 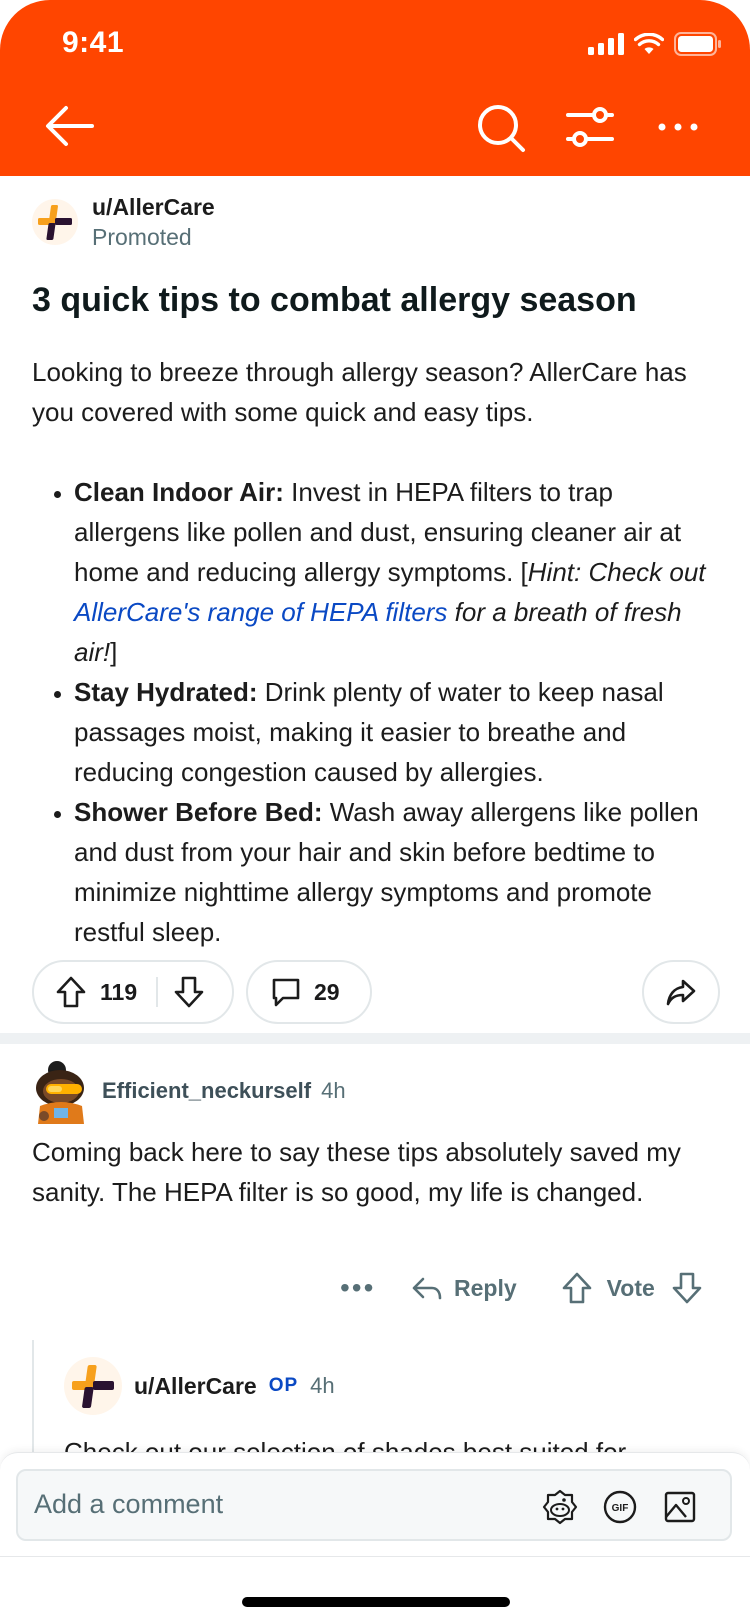 I want to click on status-time: 9:41, so click(x=93, y=42).